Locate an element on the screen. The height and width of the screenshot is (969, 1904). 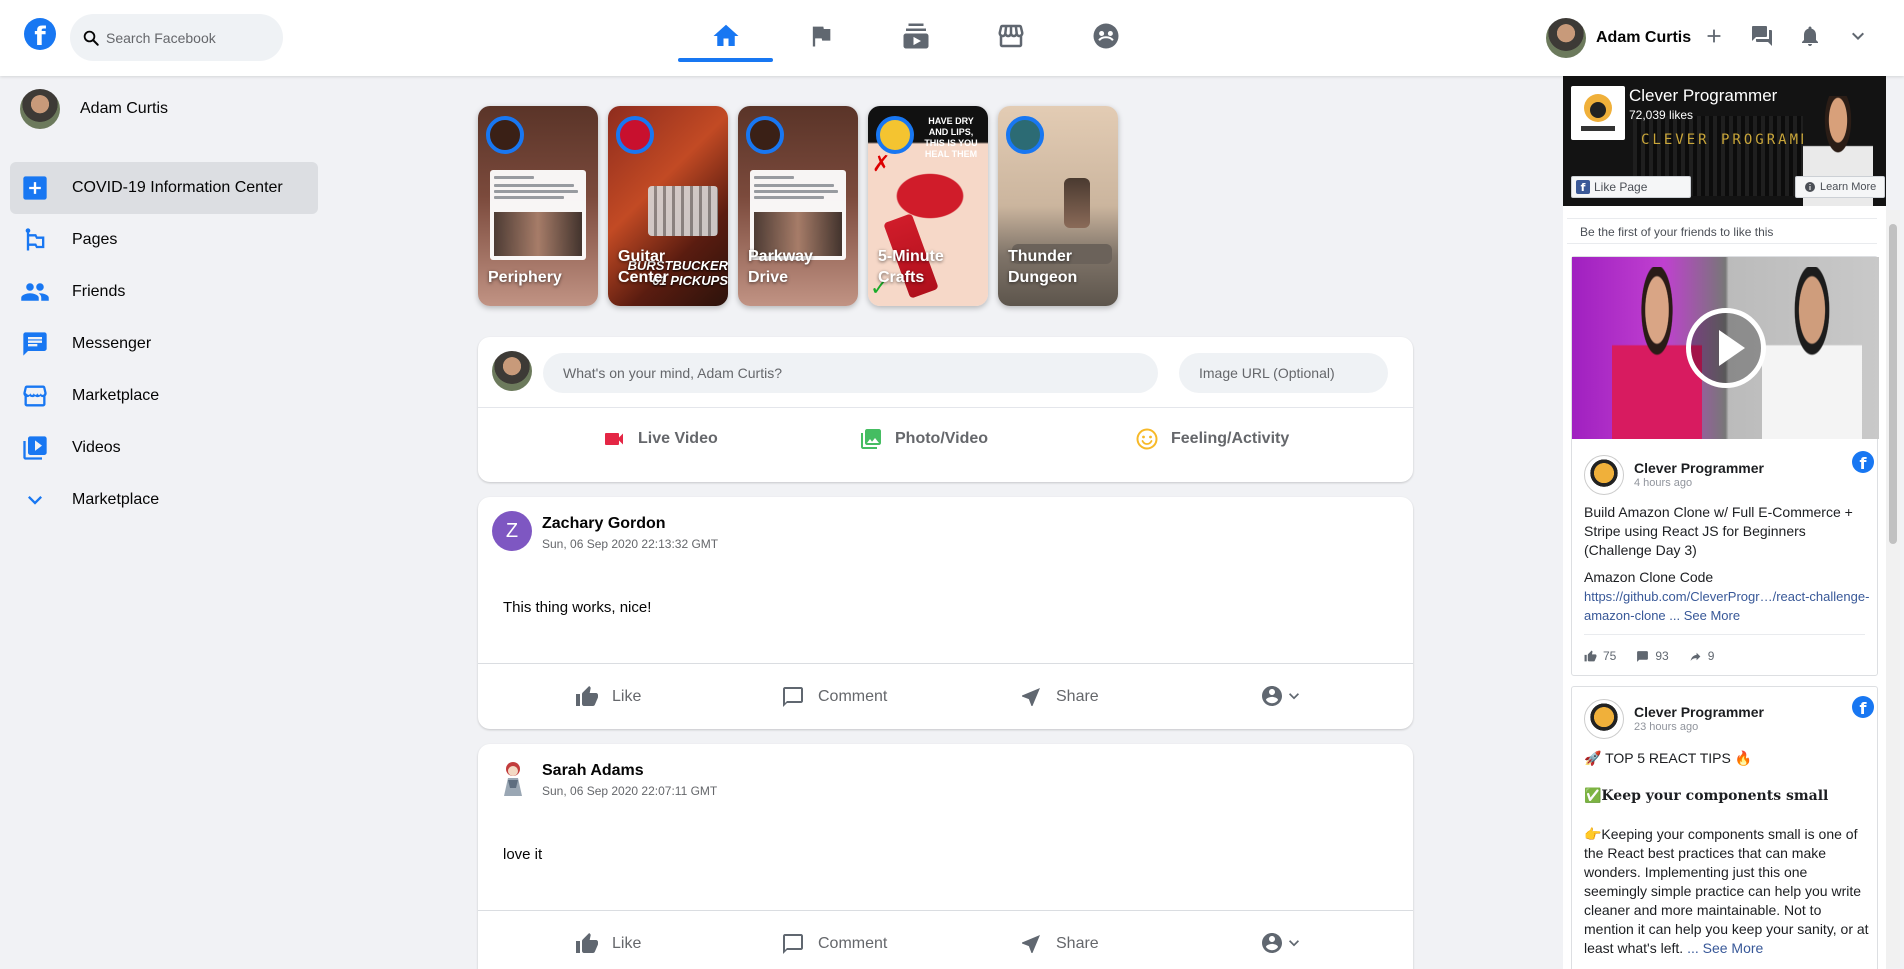
video-thumbnail is located at coordinates (1725, 348).